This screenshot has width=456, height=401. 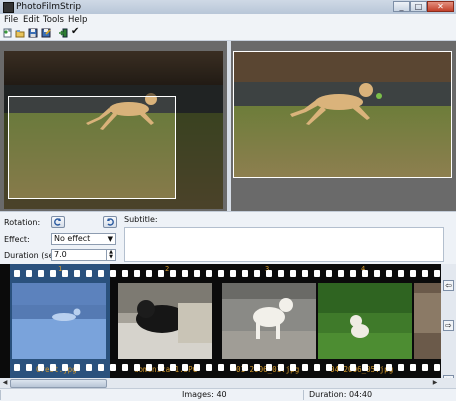 I want to click on new-project-icon, so click(x=8, y=33).